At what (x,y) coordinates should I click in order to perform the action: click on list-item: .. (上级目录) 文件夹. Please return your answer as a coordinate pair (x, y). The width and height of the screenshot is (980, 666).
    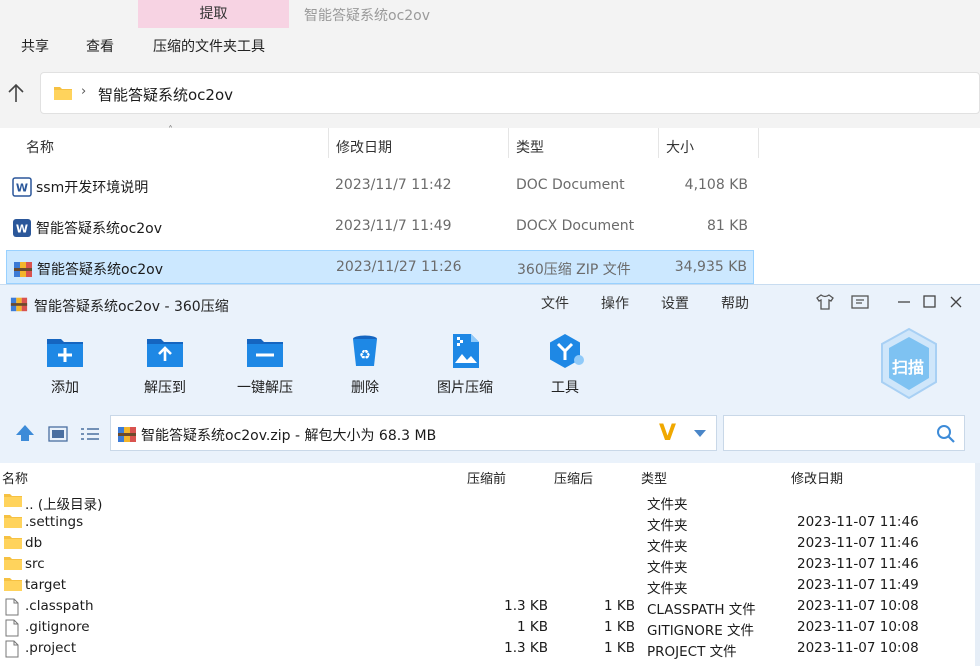
    Looking at the image, I should click on (487, 502).